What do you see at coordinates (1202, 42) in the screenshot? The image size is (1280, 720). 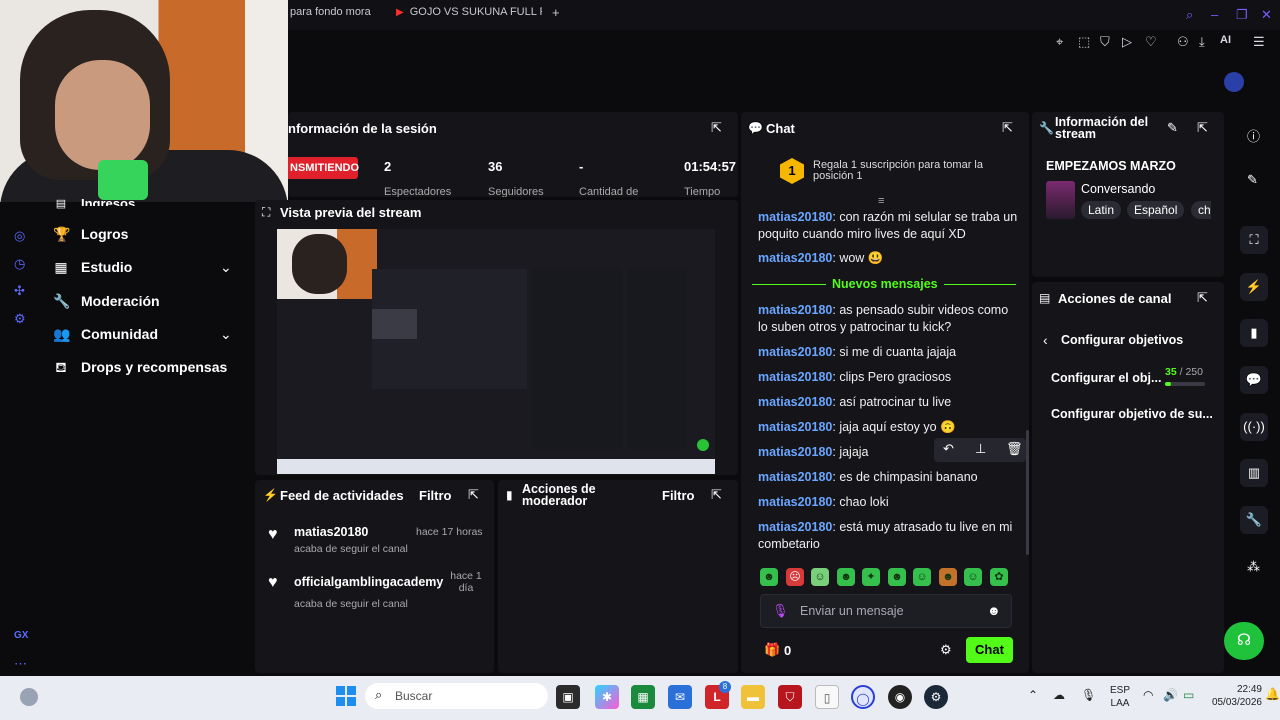 I see `download-icon: ⤓` at bounding box center [1202, 42].